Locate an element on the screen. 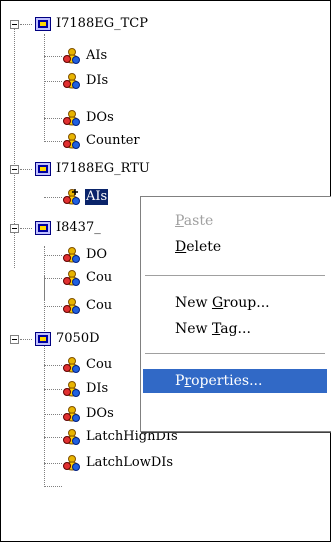 The height and width of the screenshot is (542, 331). menu-item-paste: Paste is located at coordinates (235, 221).